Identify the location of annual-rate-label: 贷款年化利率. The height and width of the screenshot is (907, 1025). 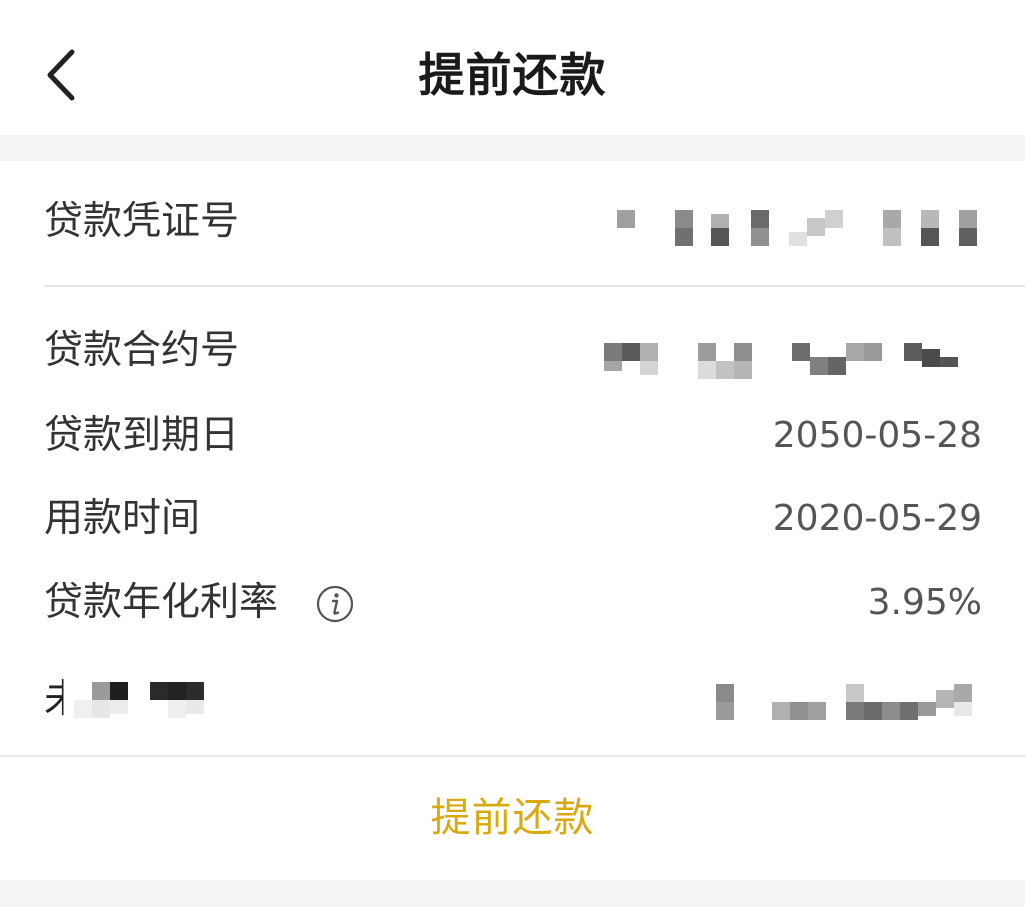
(161, 602).